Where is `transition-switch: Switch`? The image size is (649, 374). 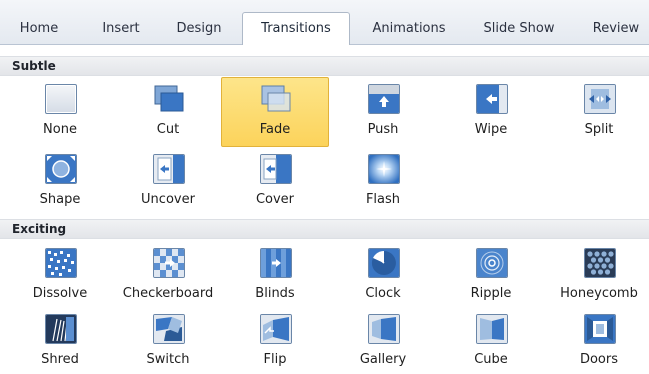
transition-switch: Switch is located at coordinates (168, 340).